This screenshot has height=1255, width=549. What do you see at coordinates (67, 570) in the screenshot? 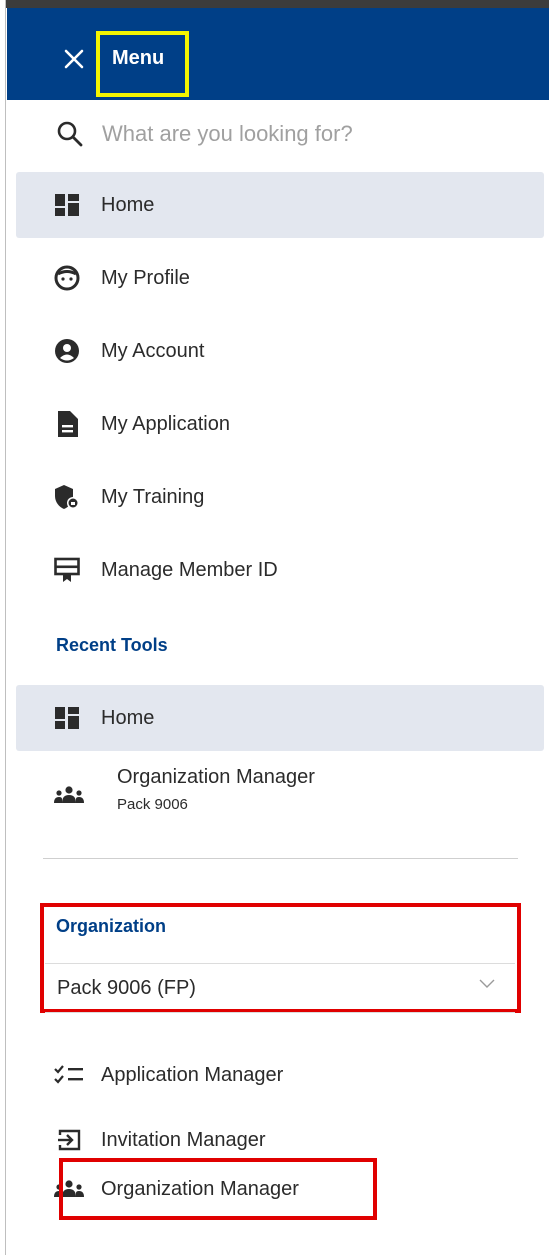
I see `member-card-icon` at bounding box center [67, 570].